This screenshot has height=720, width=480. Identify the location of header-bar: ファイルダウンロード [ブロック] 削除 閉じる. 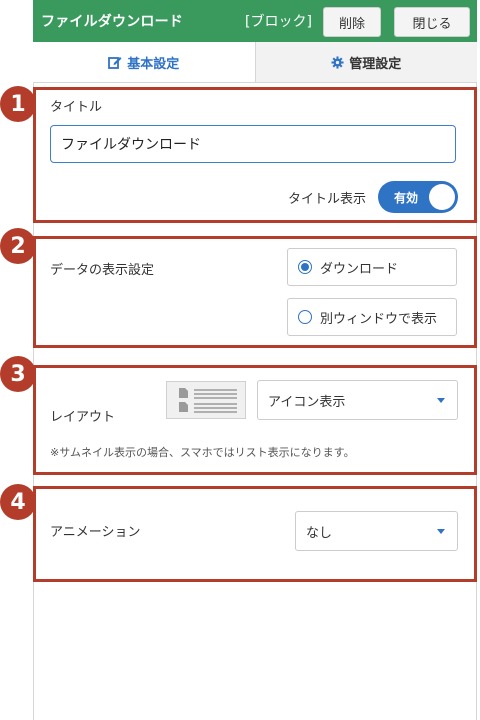
(255, 21).